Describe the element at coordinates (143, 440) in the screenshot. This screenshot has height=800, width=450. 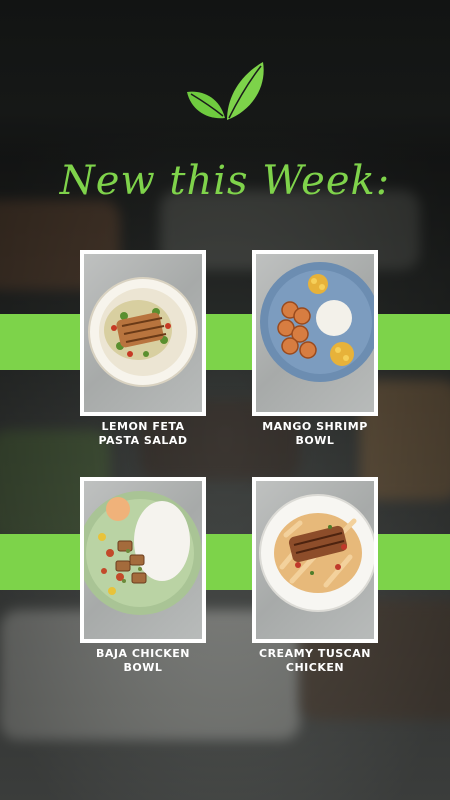
I see `meal-label-line: PASTA SALAD` at that location.